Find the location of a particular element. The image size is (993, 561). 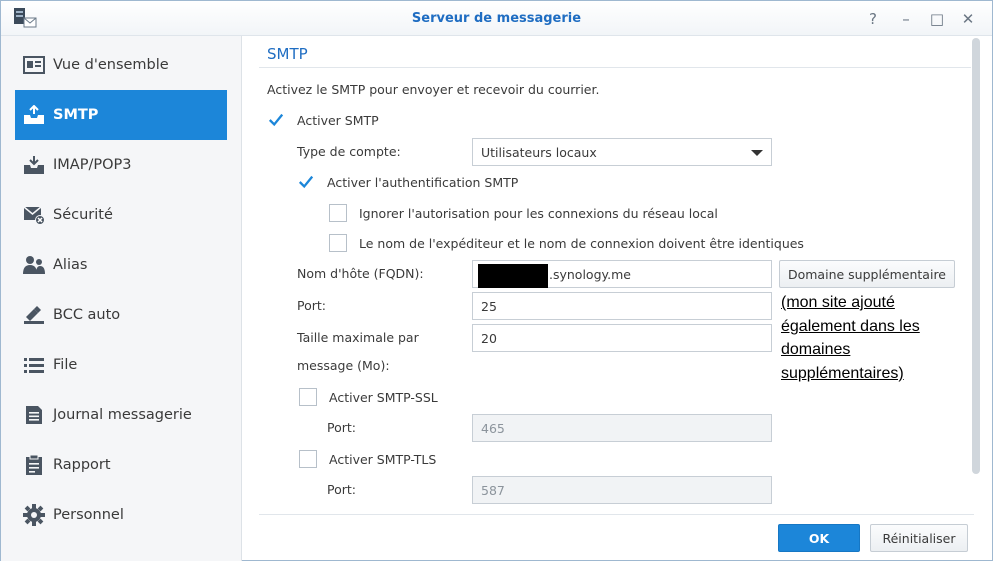

annotation-line: (mon site ajouté is located at coordinates (838, 302).